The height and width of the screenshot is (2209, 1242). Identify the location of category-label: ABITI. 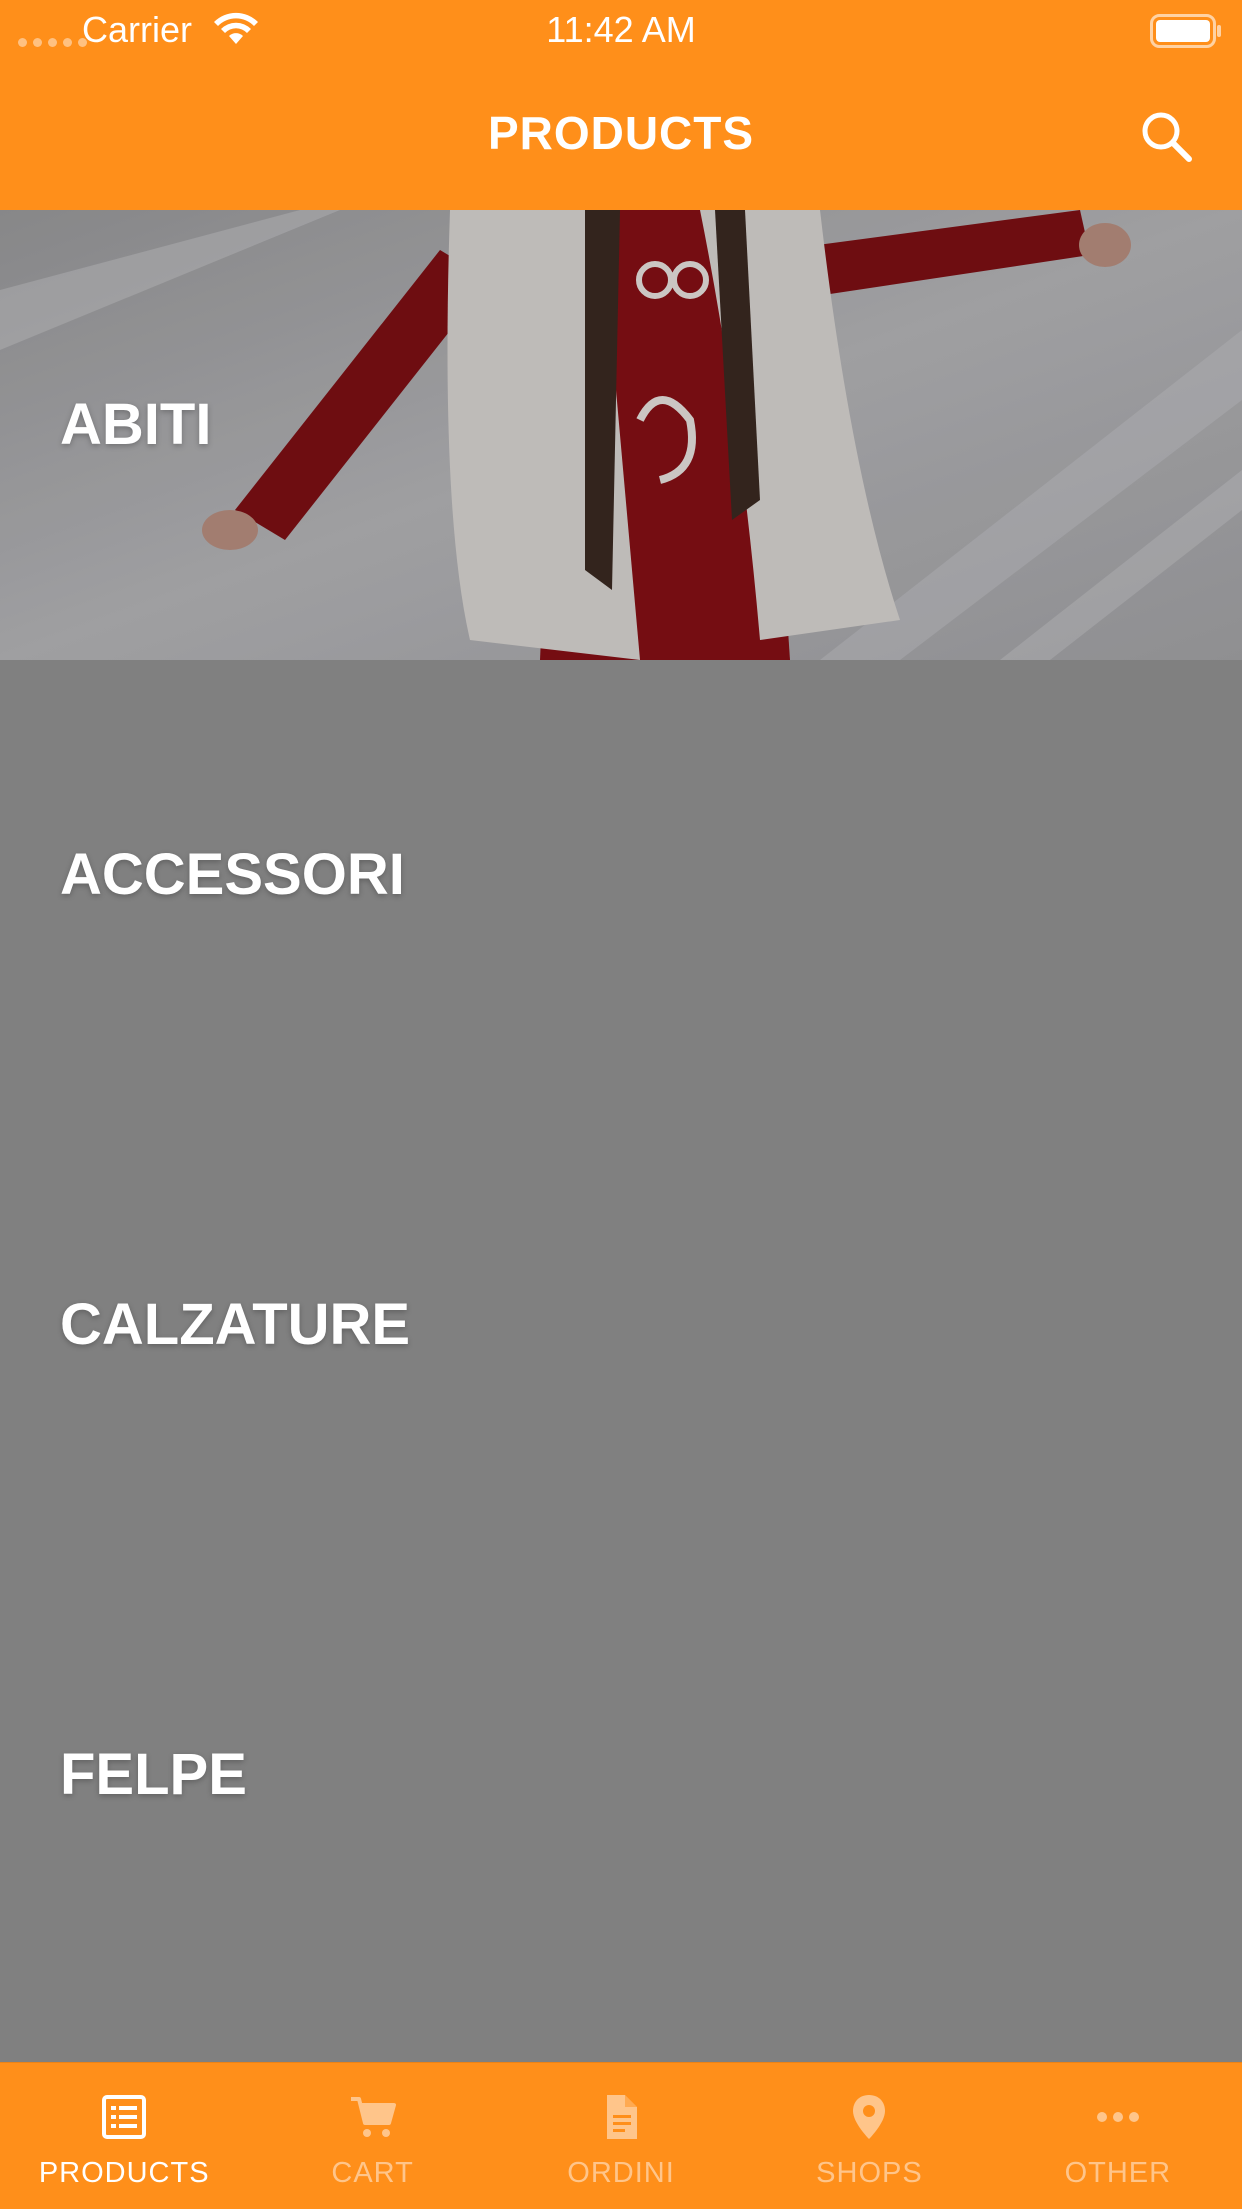
(136, 424).